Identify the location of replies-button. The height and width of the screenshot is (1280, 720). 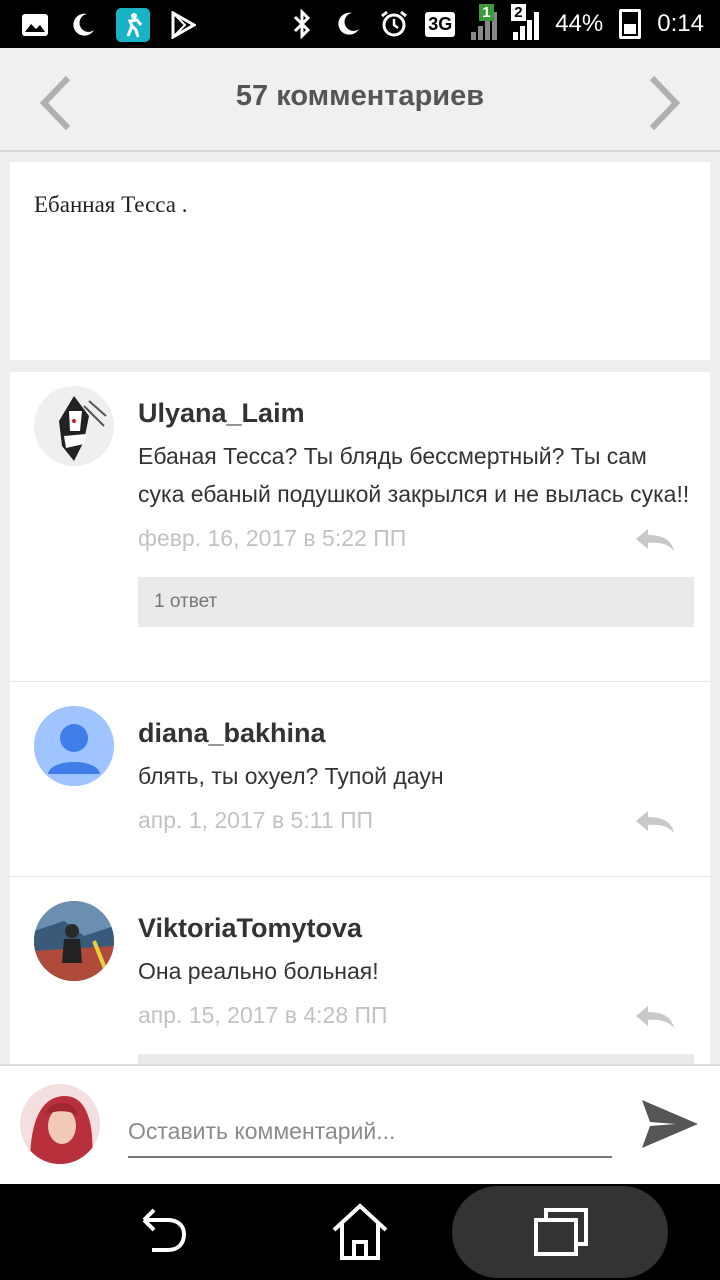
(416, 1059).